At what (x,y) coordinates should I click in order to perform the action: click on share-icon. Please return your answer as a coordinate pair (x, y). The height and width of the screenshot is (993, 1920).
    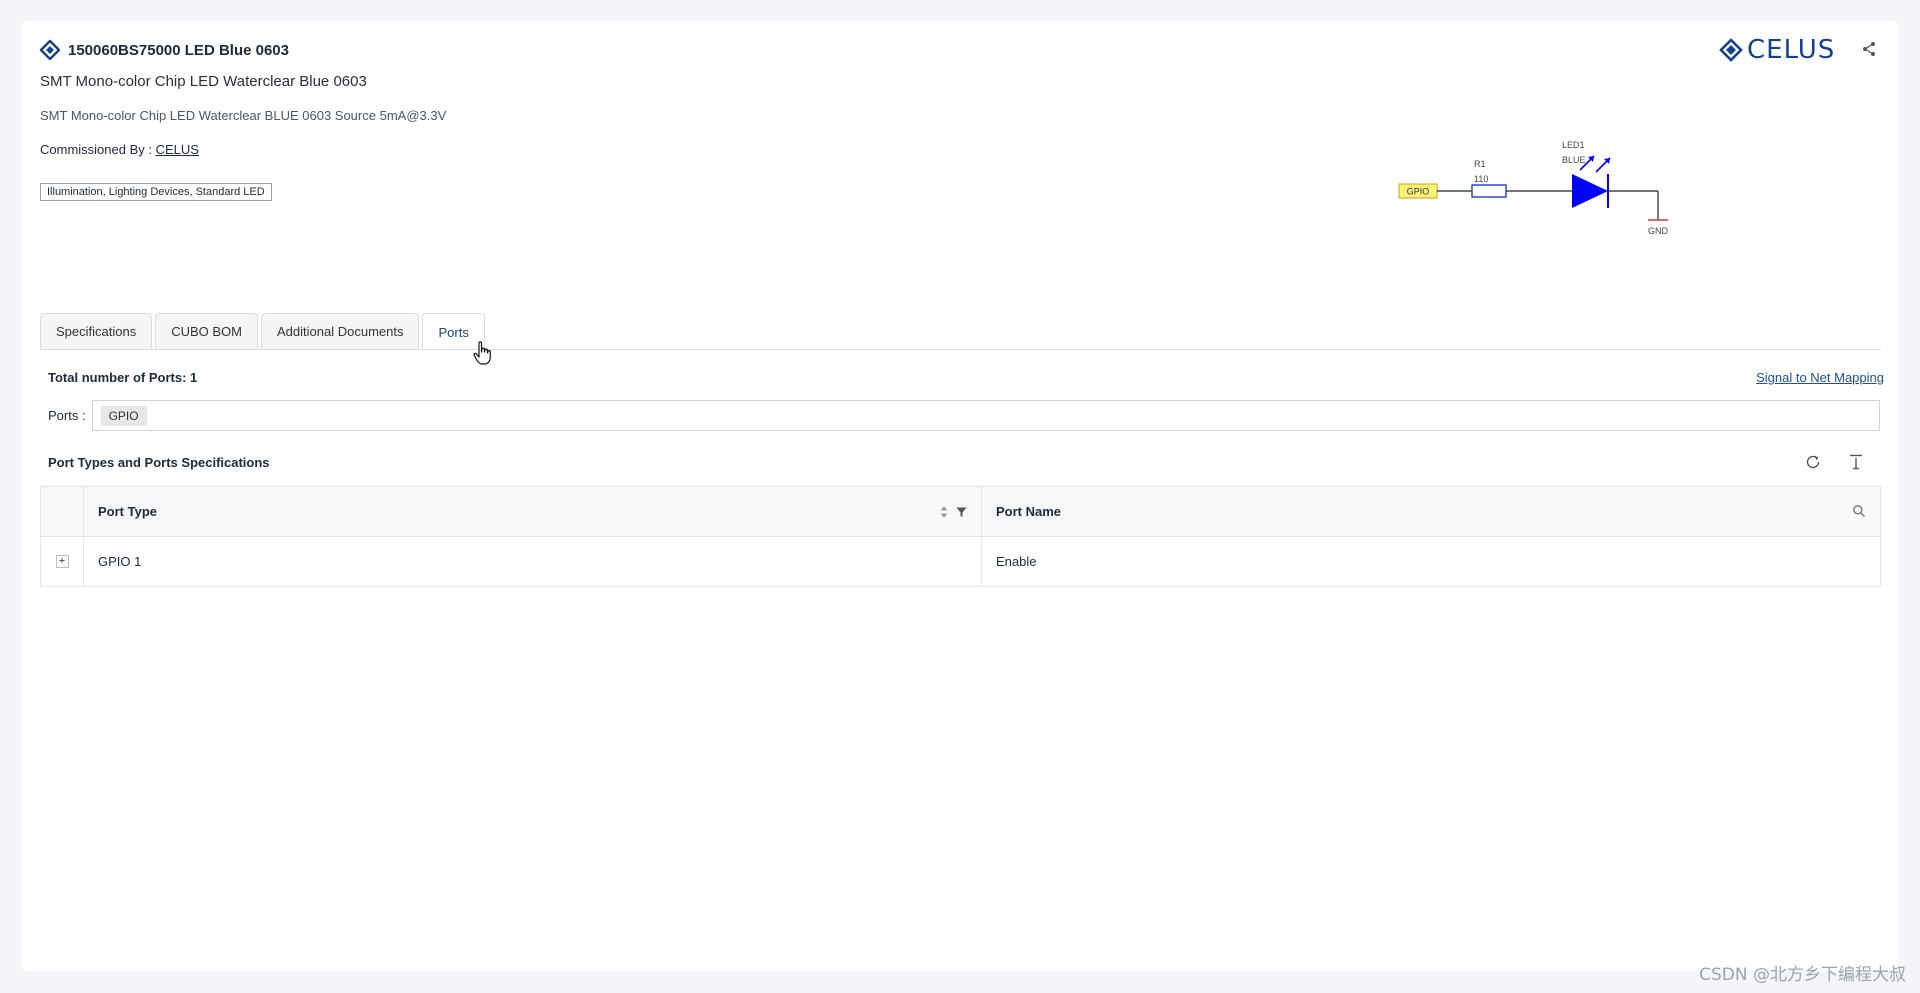
    Looking at the image, I should click on (1869, 49).